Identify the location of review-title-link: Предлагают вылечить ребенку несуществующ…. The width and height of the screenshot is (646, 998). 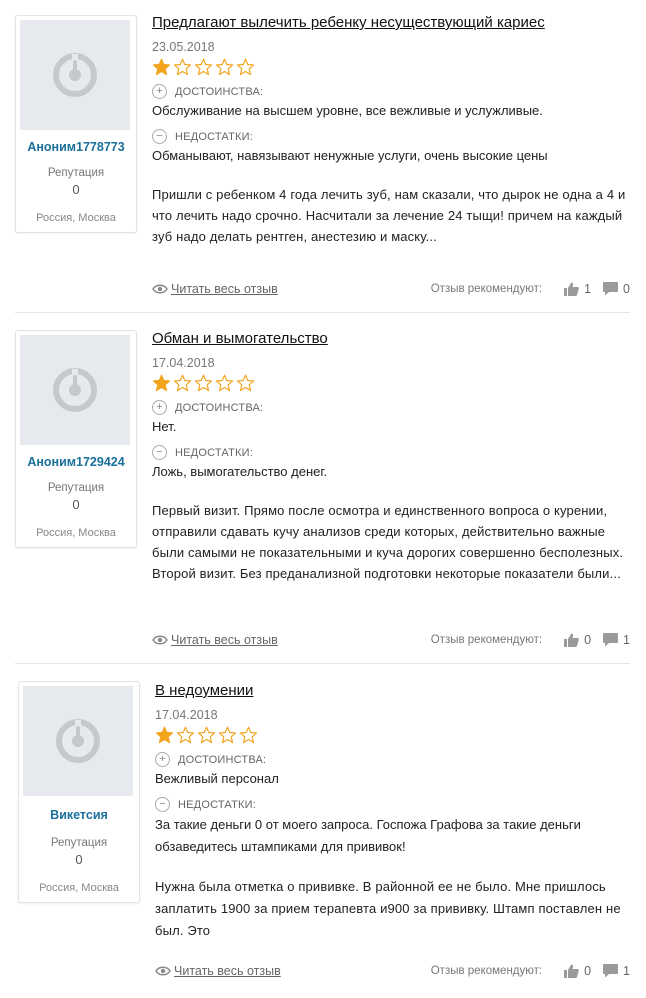
(391, 23).